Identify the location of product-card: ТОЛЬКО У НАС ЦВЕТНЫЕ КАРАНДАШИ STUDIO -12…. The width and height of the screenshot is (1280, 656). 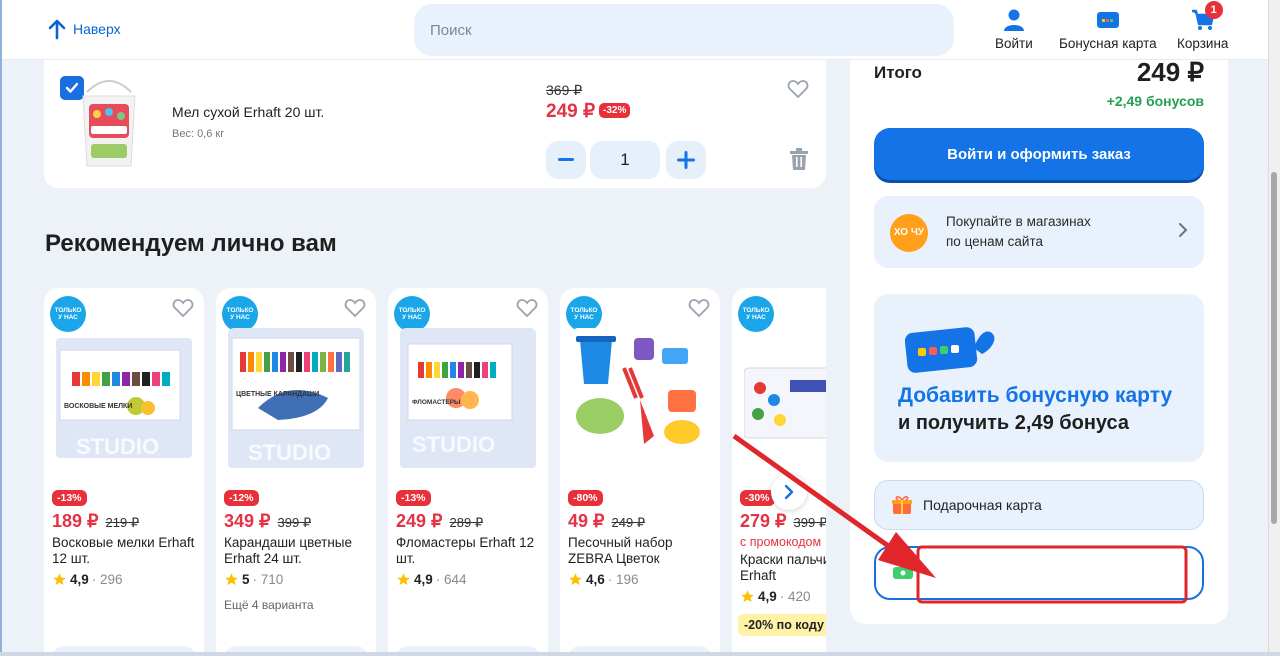
(296, 472).